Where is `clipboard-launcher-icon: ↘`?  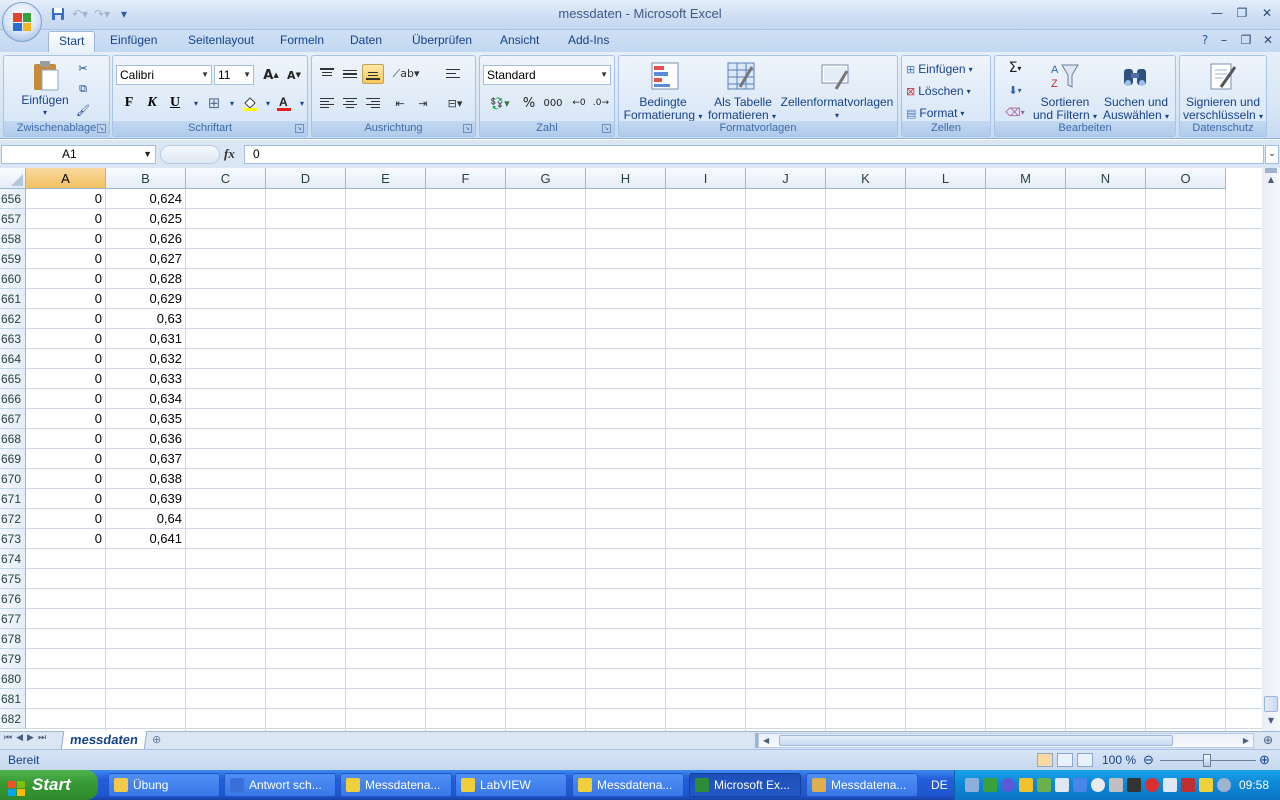
clipboard-launcher-icon: ↘ is located at coordinates (101, 128).